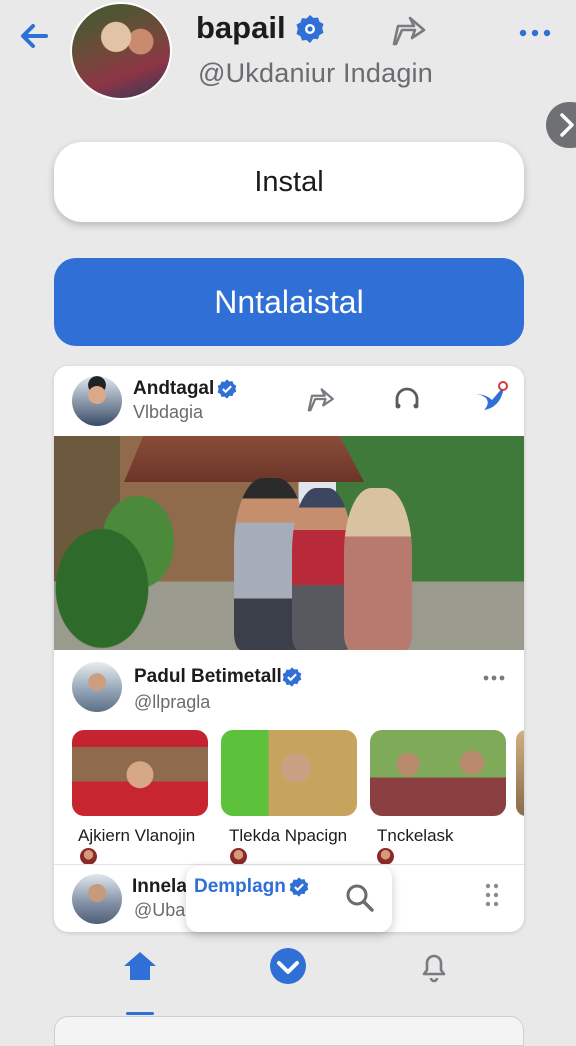  Describe the element at coordinates (140, 1013) in the screenshot. I see `active-tab-indicator` at that location.